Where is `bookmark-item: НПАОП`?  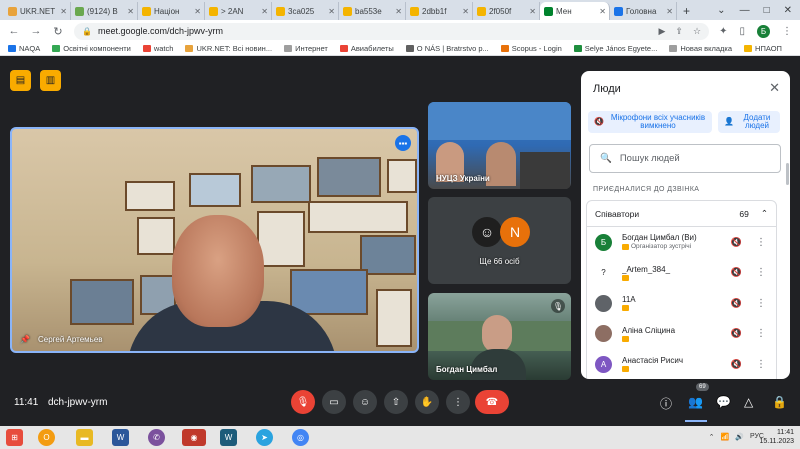 bookmark-item: НПАОП is located at coordinates (763, 48).